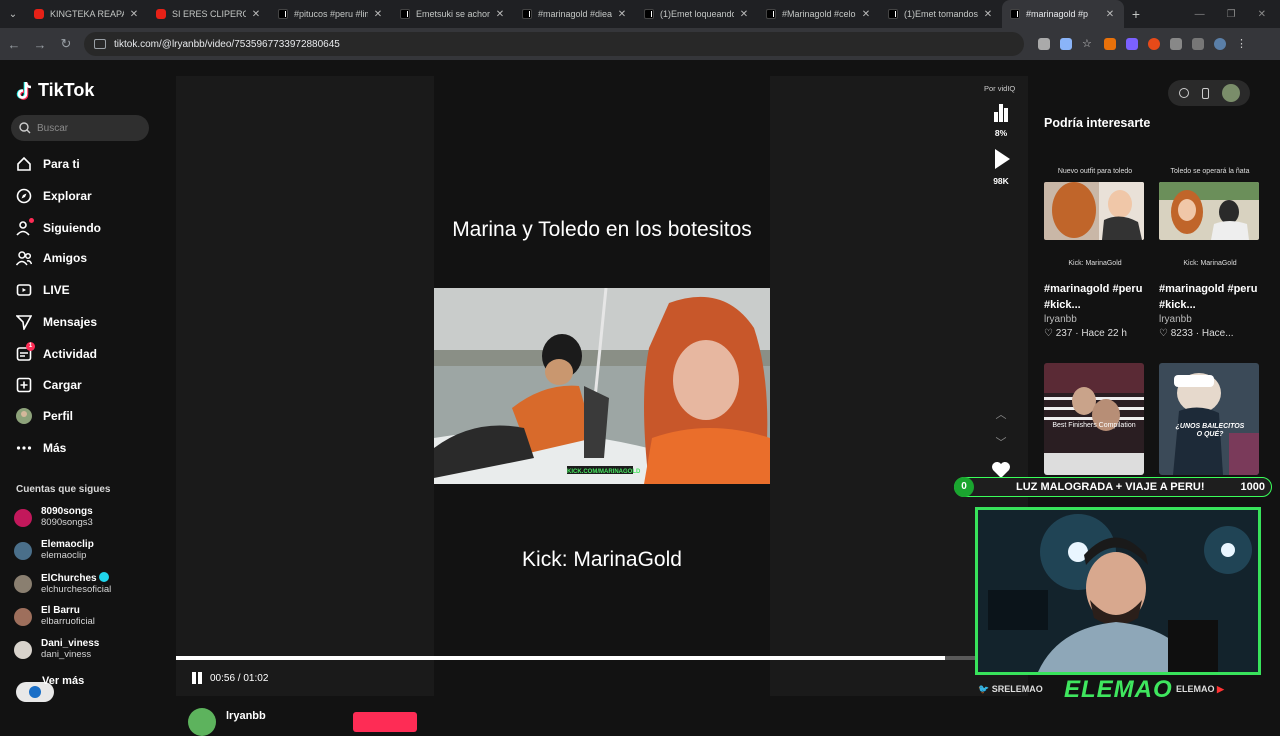 The height and width of the screenshot is (736, 1280). I want to click on see-more-link: Ver más, so click(63, 681).